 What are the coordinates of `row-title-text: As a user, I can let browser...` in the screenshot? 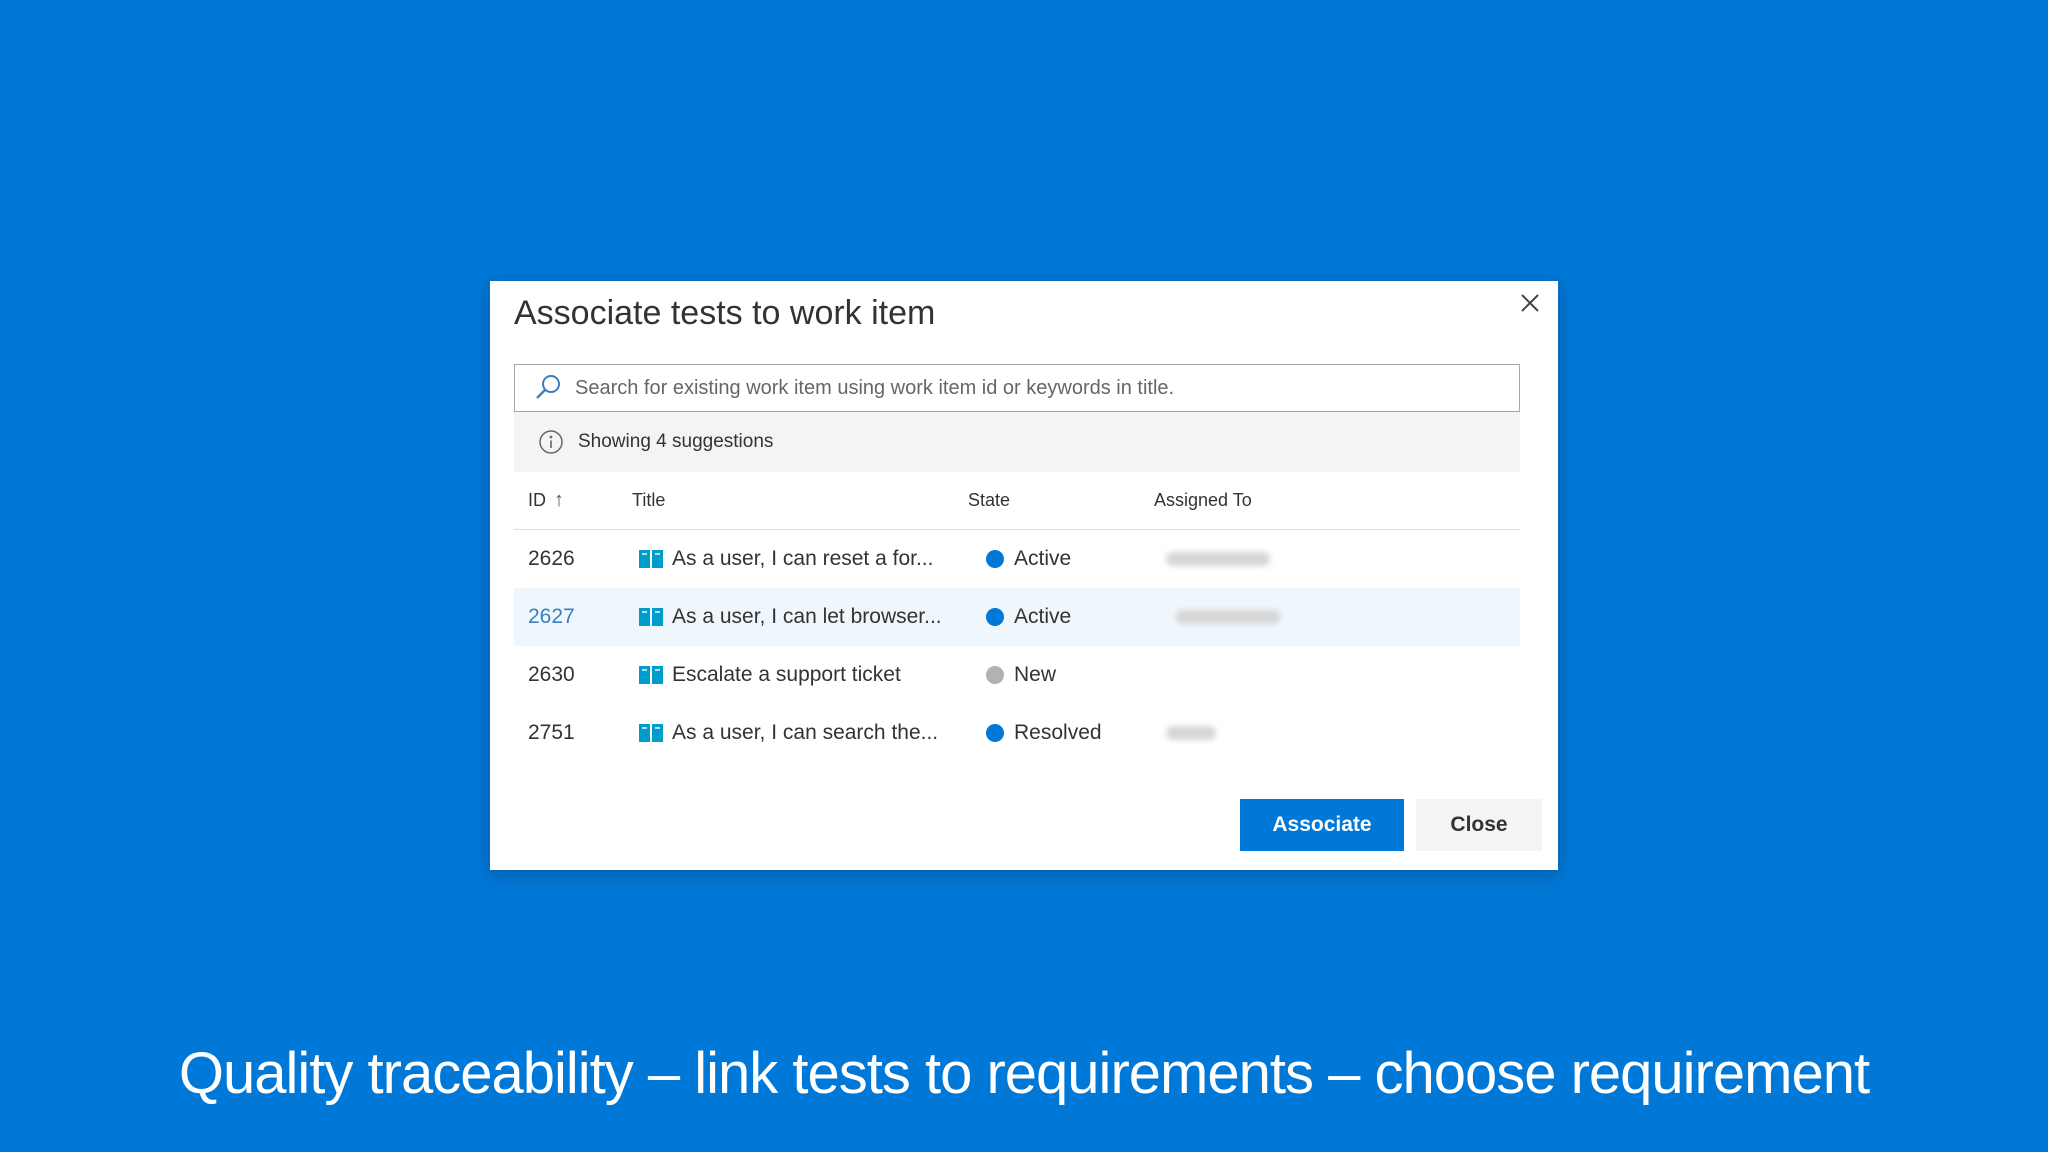 It's located at (807, 616).